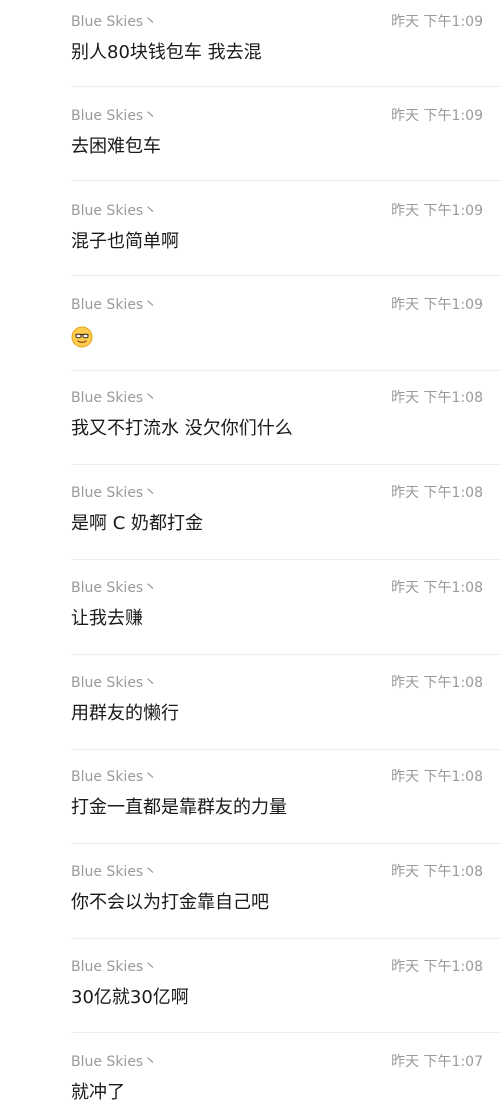 This screenshot has width=501, height=1116. Describe the element at coordinates (277, 518) in the screenshot. I see `message-item: Blue Skies丶 昨天 下午1:08 是啊 C 奶都打金` at that location.